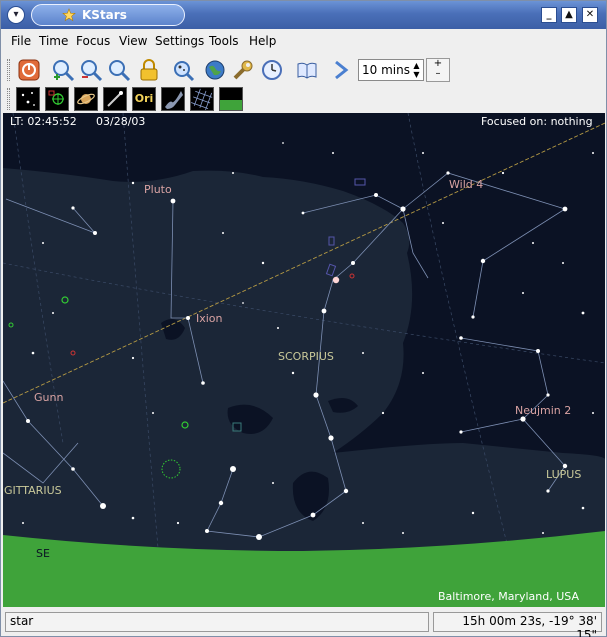 This screenshot has height=637, width=607. I want to click on label-scorpius: SCORPIUS, so click(306, 356).